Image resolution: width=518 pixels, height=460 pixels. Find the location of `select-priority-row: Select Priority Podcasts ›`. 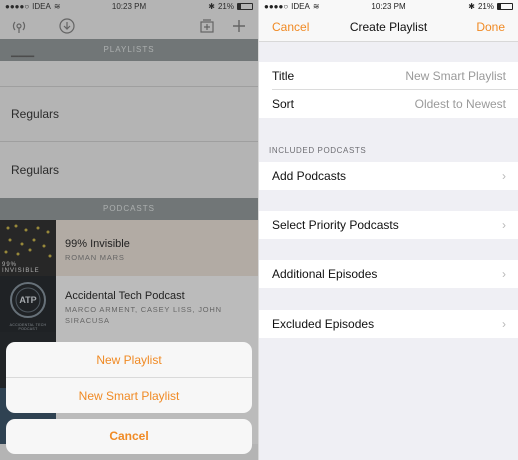

select-priority-row: Select Priority Podcasts › is located at coordinates (388, 225).